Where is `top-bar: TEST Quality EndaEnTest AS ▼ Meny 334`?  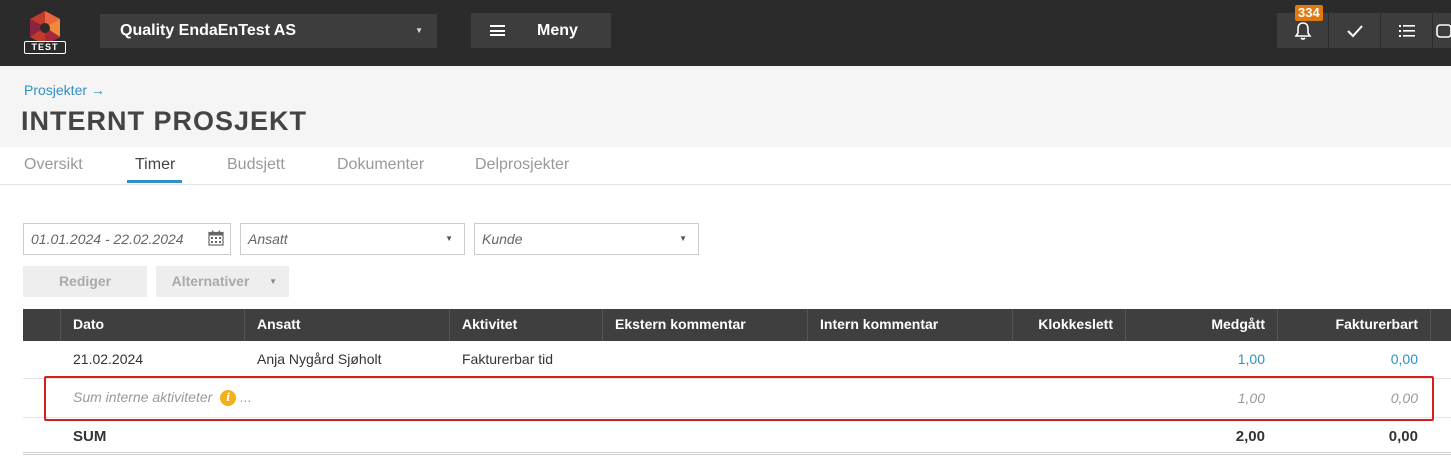 top-bar: TEST Quality EndaEnTest AS ▼ Meny 334 is located at coordinates (725, 33).